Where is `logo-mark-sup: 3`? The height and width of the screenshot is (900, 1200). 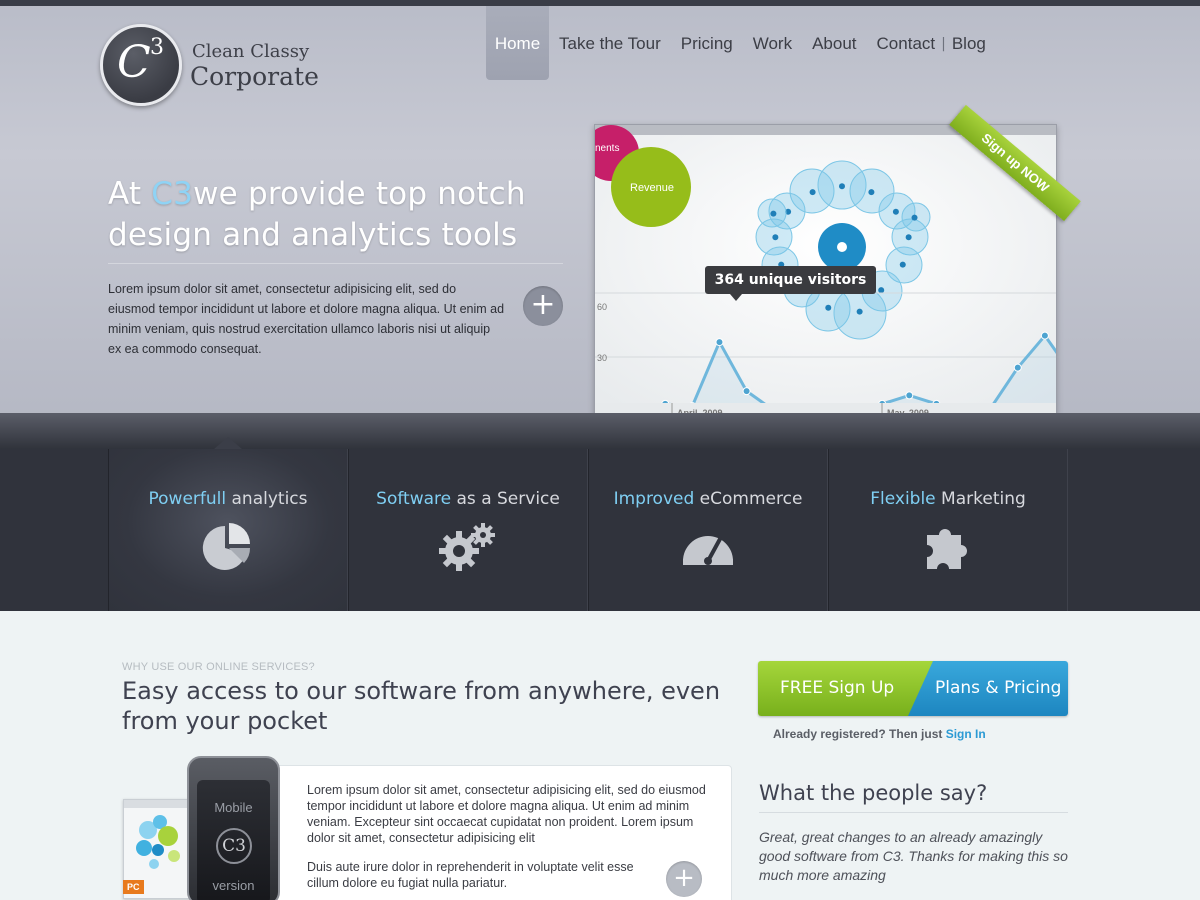 logo-mark-sup: 3 is located at coordinates (157, 47).